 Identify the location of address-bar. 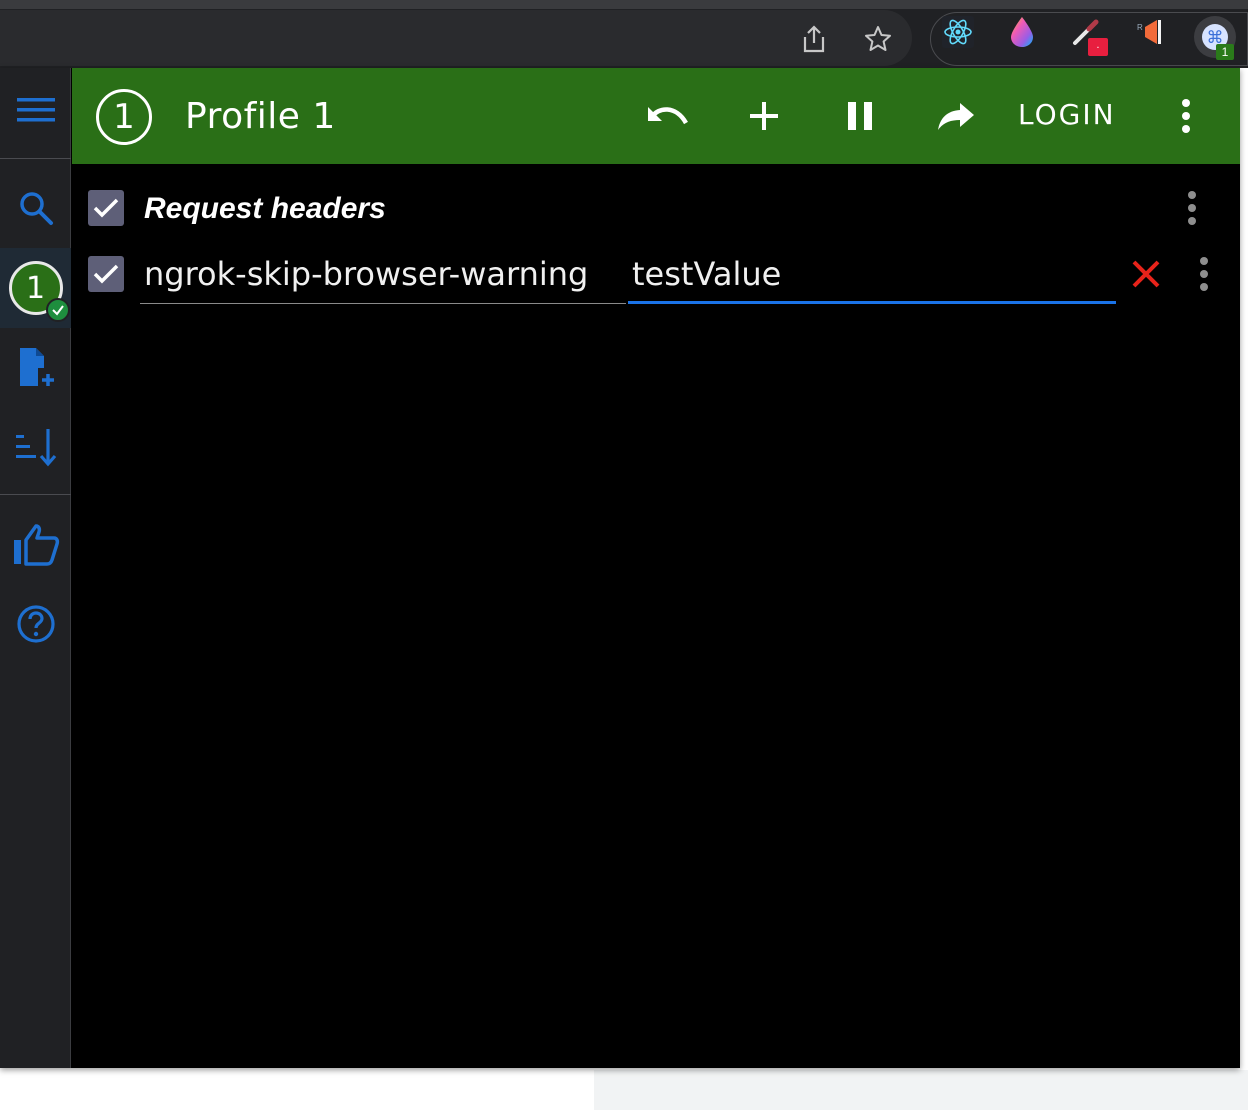
(456, 38).